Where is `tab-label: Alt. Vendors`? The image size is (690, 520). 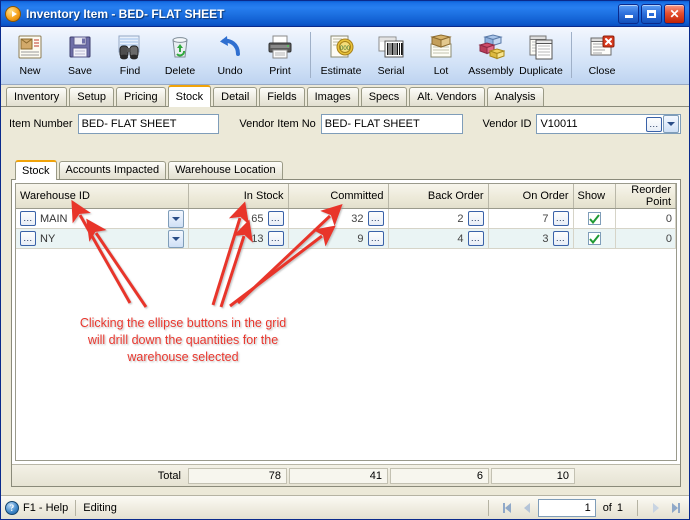
tab-label: Alt. Vendors is located at coordinates (447, 97).